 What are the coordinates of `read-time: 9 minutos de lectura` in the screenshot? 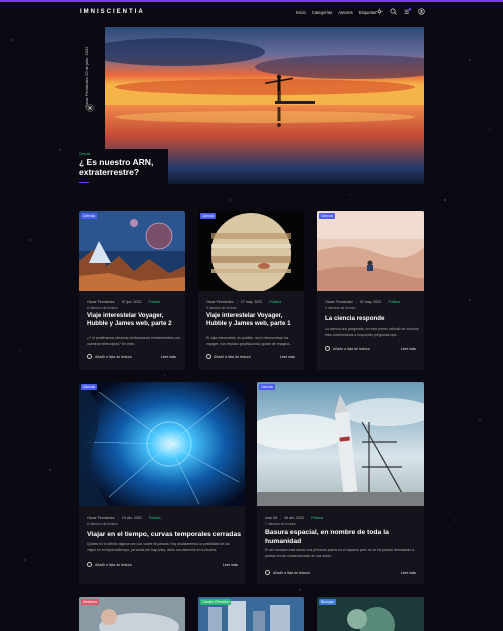 It's located at (221, 308).